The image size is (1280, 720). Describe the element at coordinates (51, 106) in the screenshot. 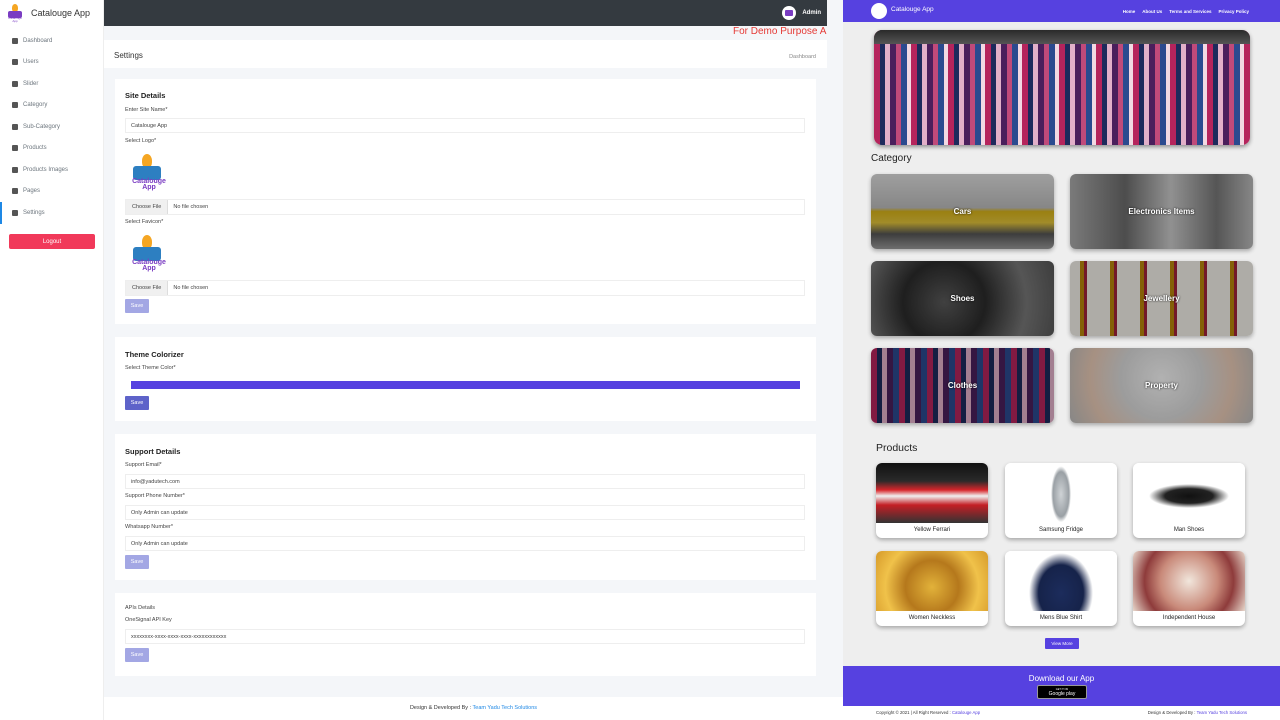

I see `sidebar-item-category: Category` at that location.